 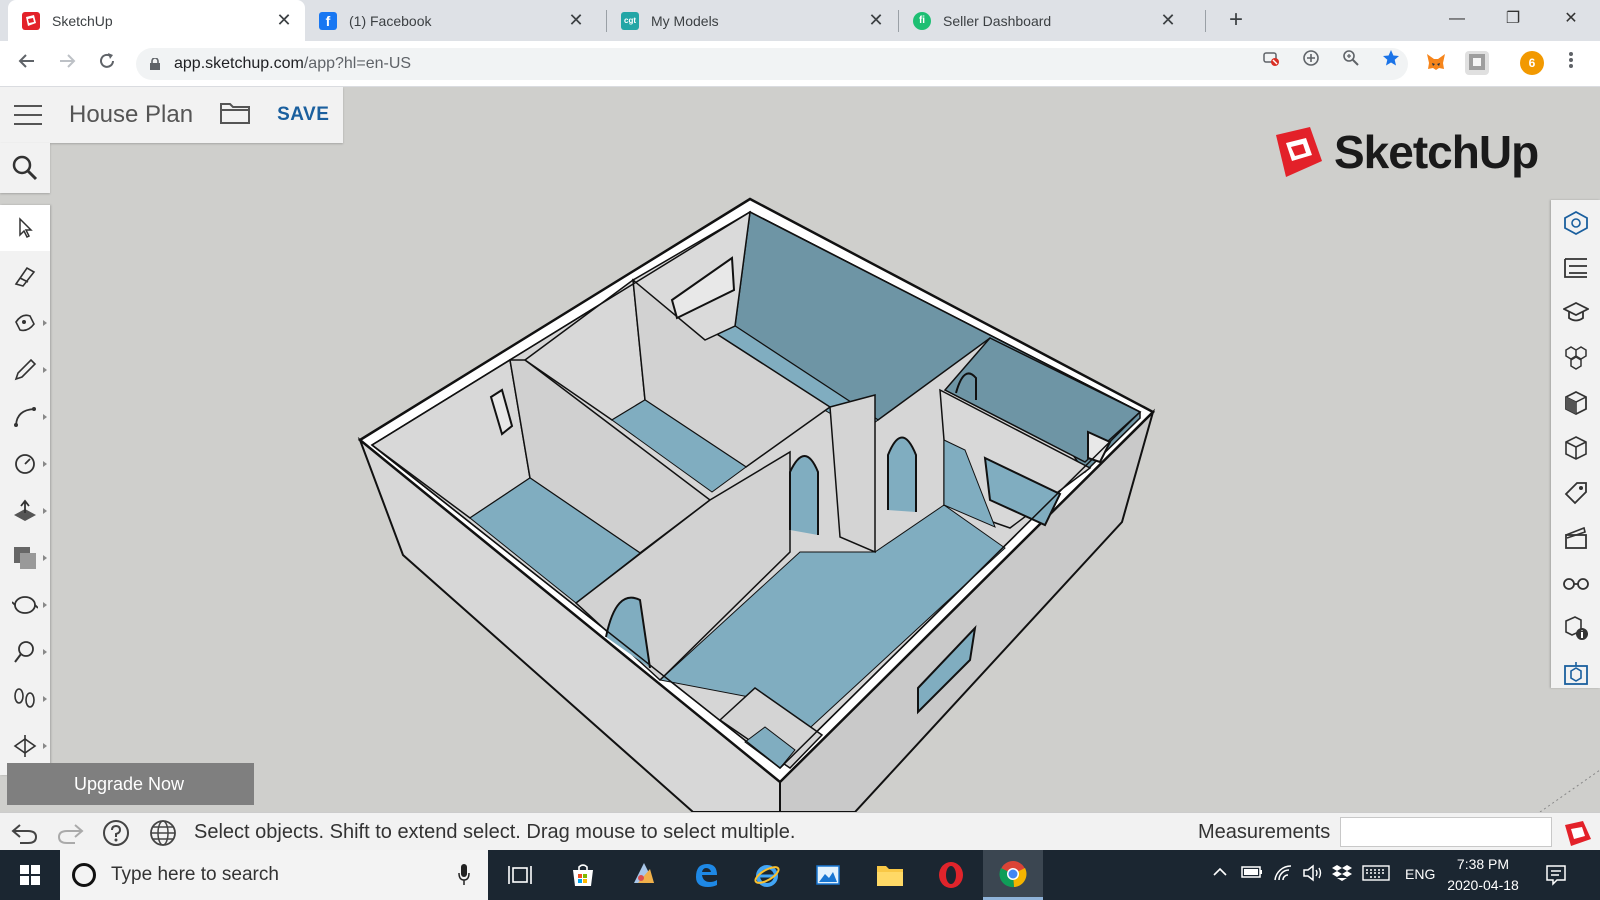 I want to click on paint-app, so click(x=644, y=875).